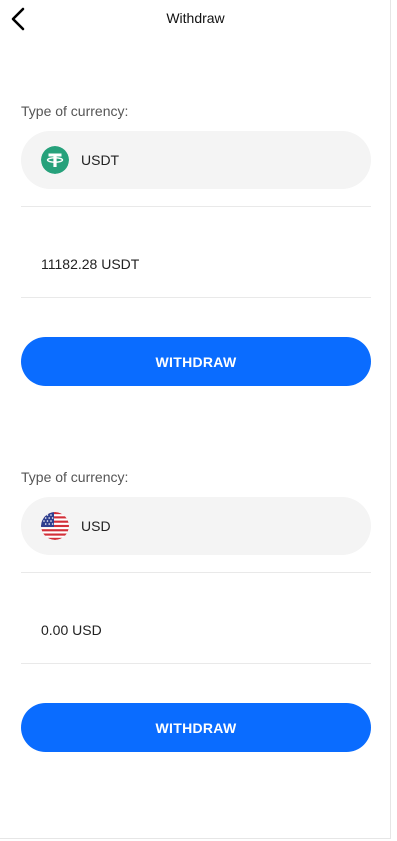 Image resolution: width=397 pixels, height=841 pixels. I want to click on header: Withdraw, so click(195, 19).